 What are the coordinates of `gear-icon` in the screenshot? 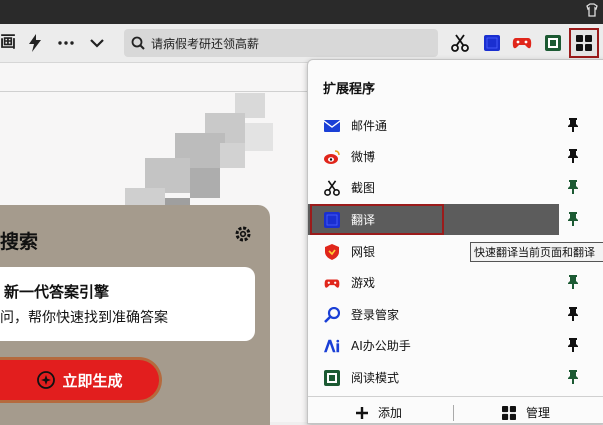 It's located at (243, 234).